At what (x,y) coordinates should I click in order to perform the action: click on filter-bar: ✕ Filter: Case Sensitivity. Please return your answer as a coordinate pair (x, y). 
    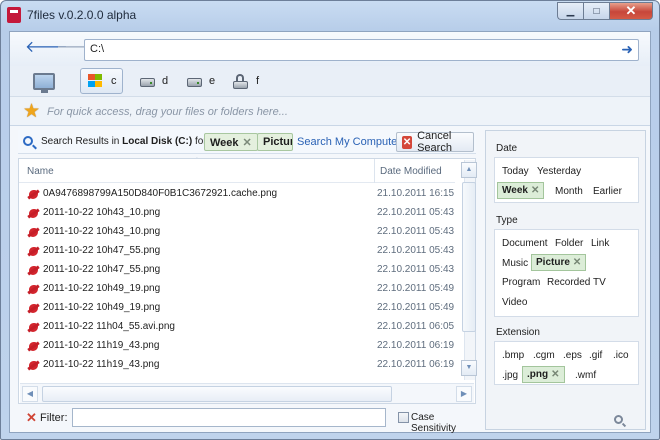
    Looking at the image, I should click on (247, 420).